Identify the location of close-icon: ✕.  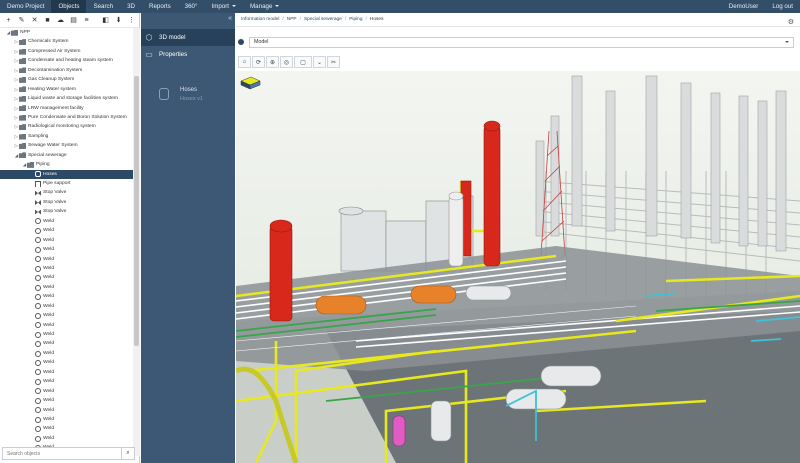
(34, 20).